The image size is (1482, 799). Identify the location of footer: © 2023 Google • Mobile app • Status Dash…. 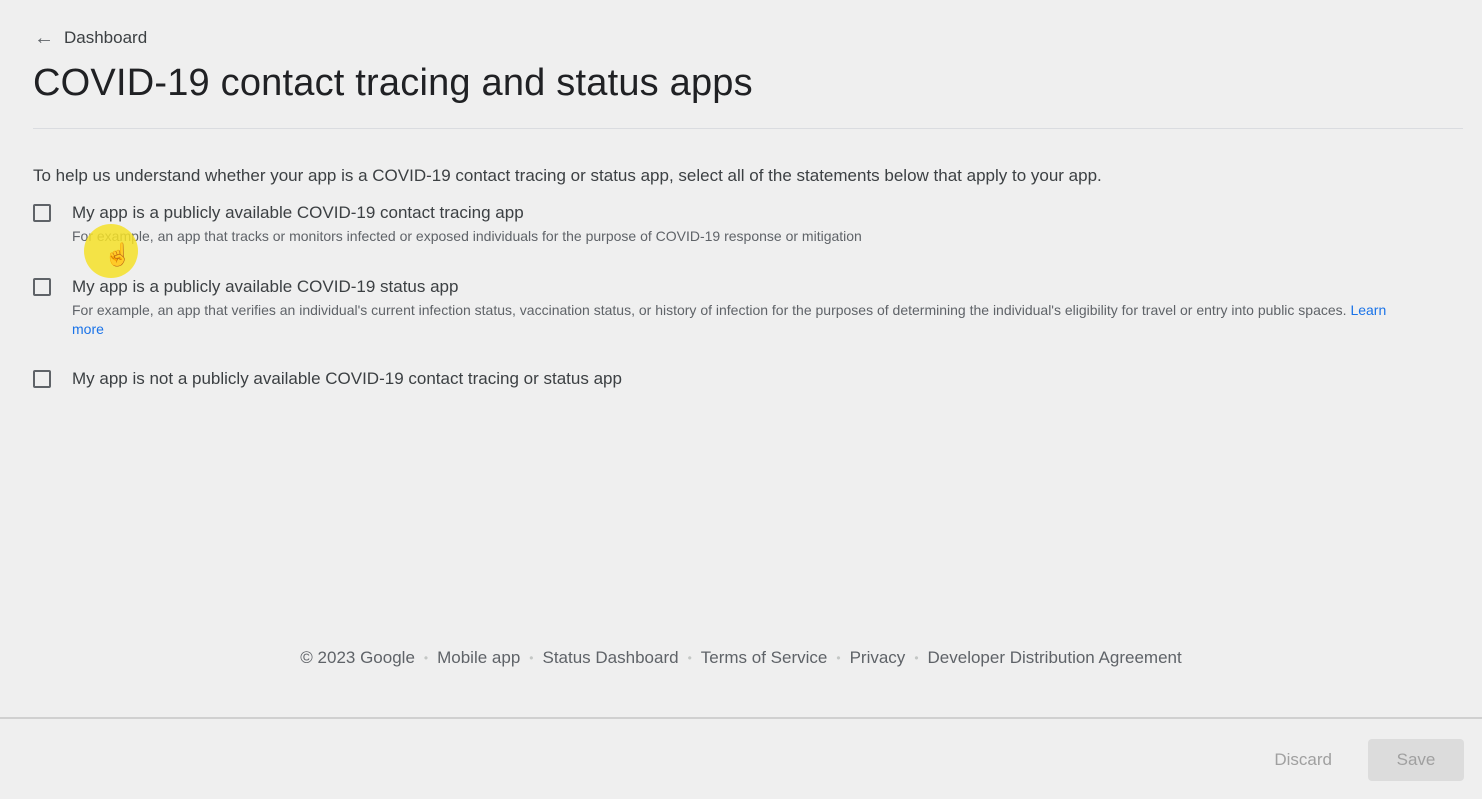
(741, 658).